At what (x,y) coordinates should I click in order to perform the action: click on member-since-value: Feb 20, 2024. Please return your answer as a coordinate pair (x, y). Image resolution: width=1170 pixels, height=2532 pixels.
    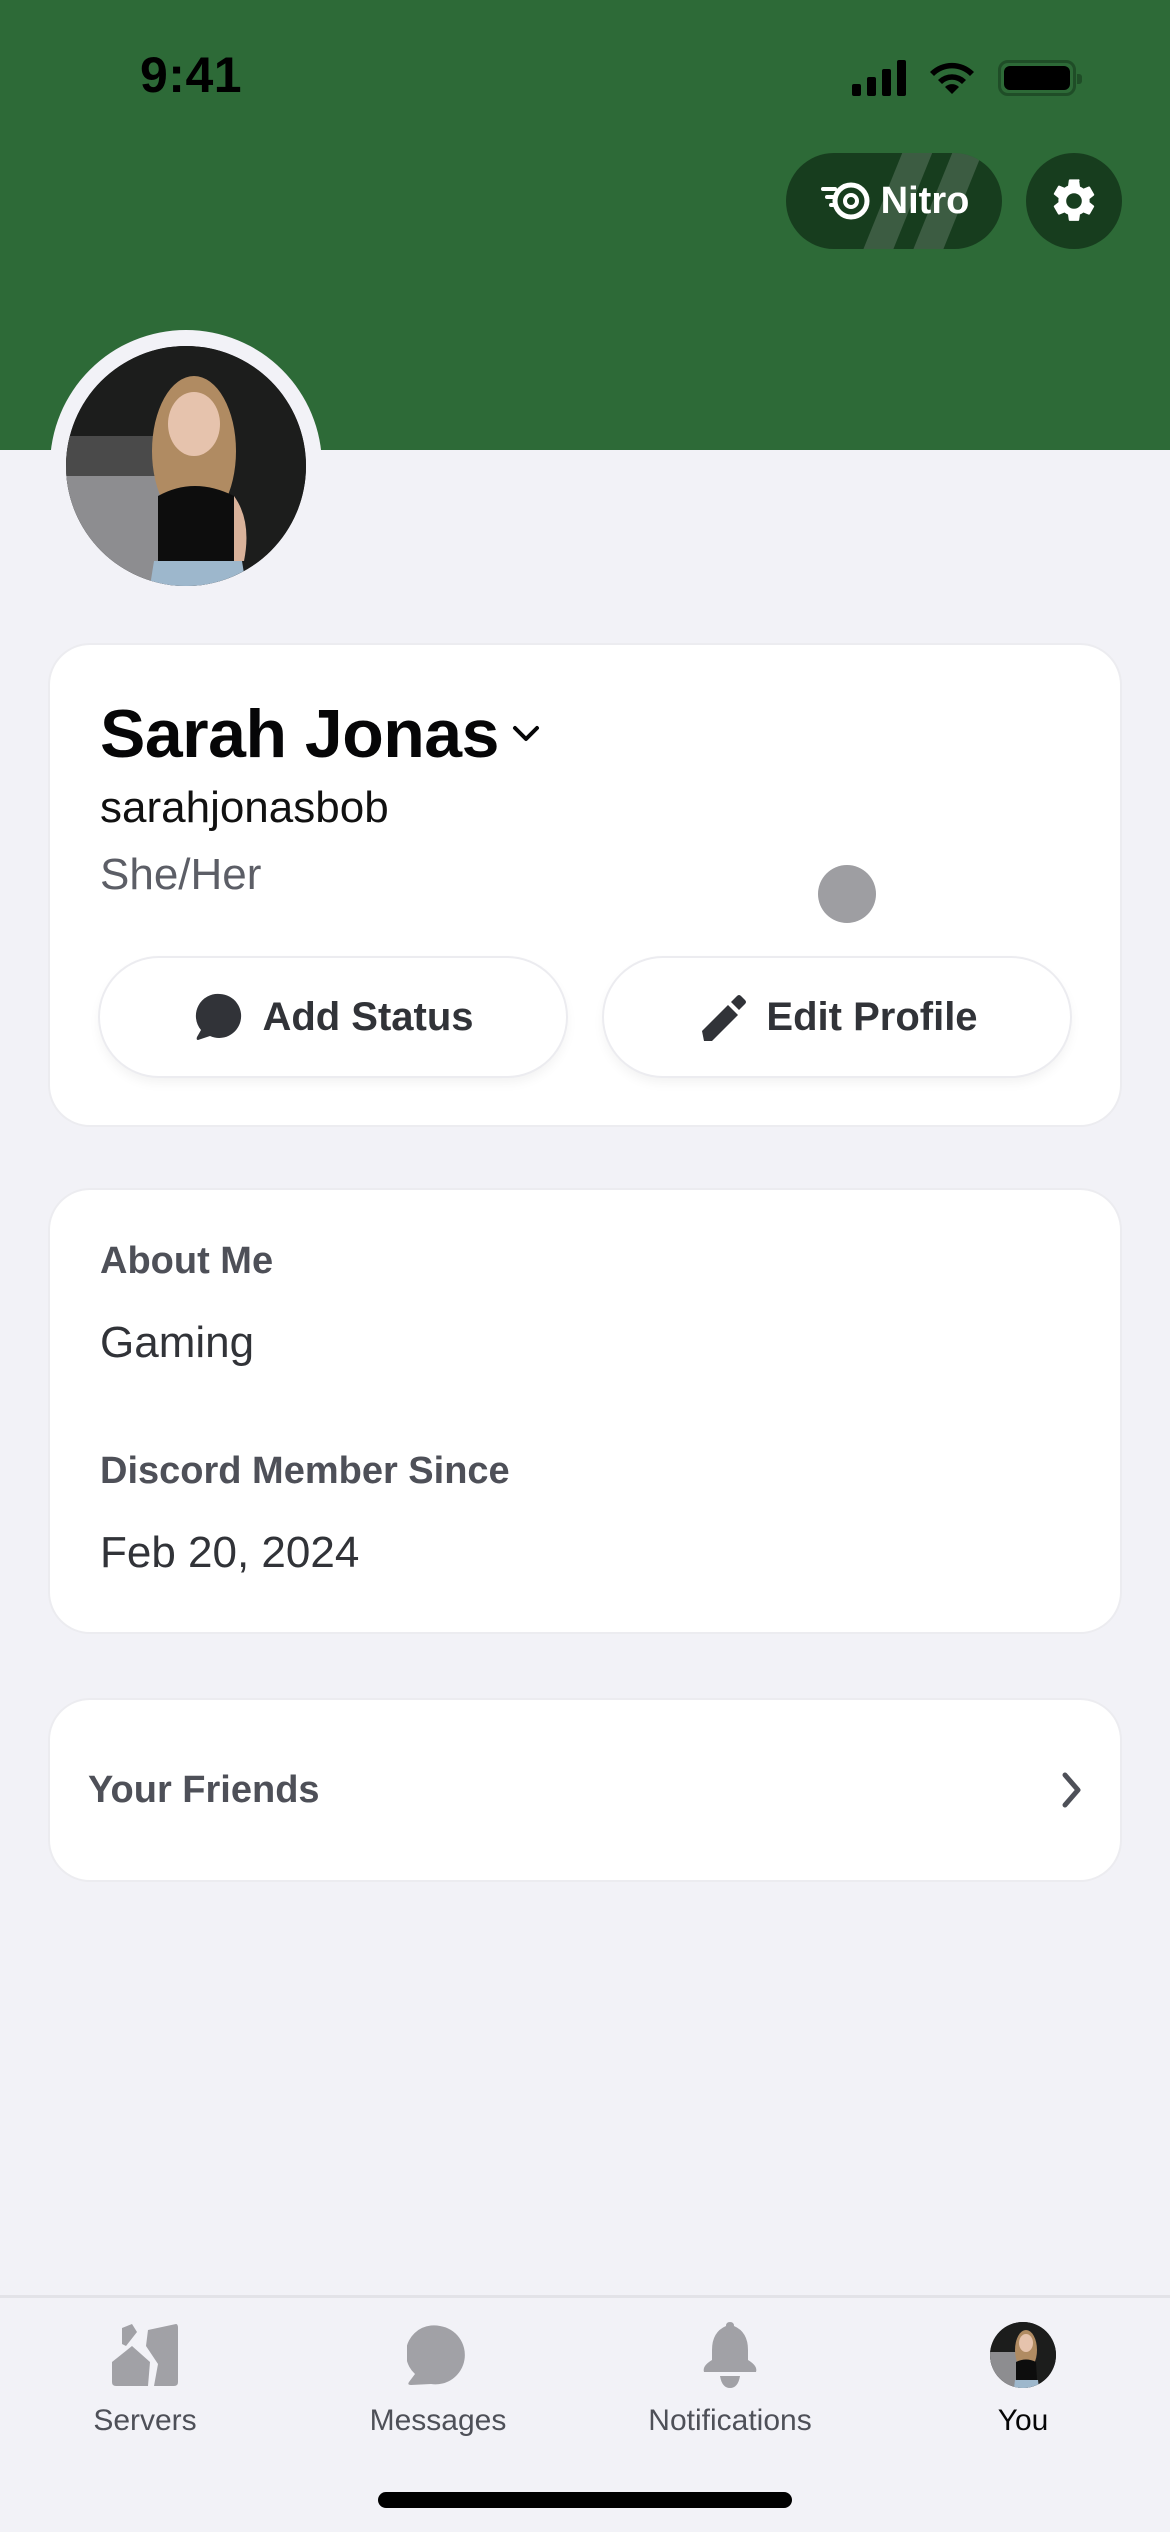
    Looking at the image, I should click on (230, 1552).